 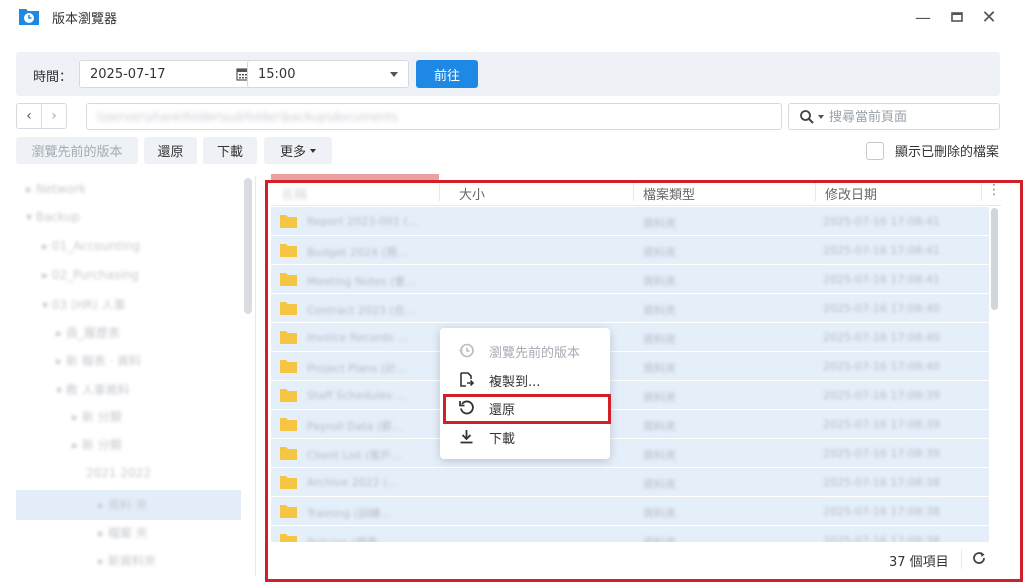 What do you see at coordinates (525, 436) in the screenshot?
I see `menu-item-download: 下載` at bounding box center [525, 436].